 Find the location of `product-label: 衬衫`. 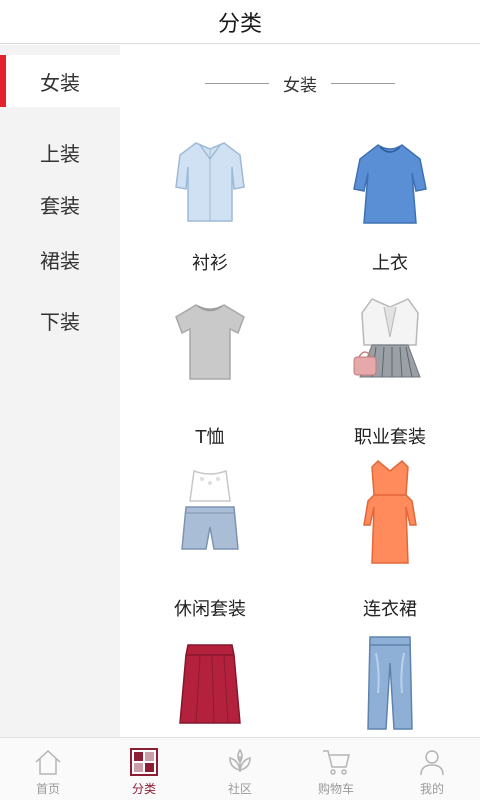

product-label: 衬衫 is located at coordinates (210, 263).